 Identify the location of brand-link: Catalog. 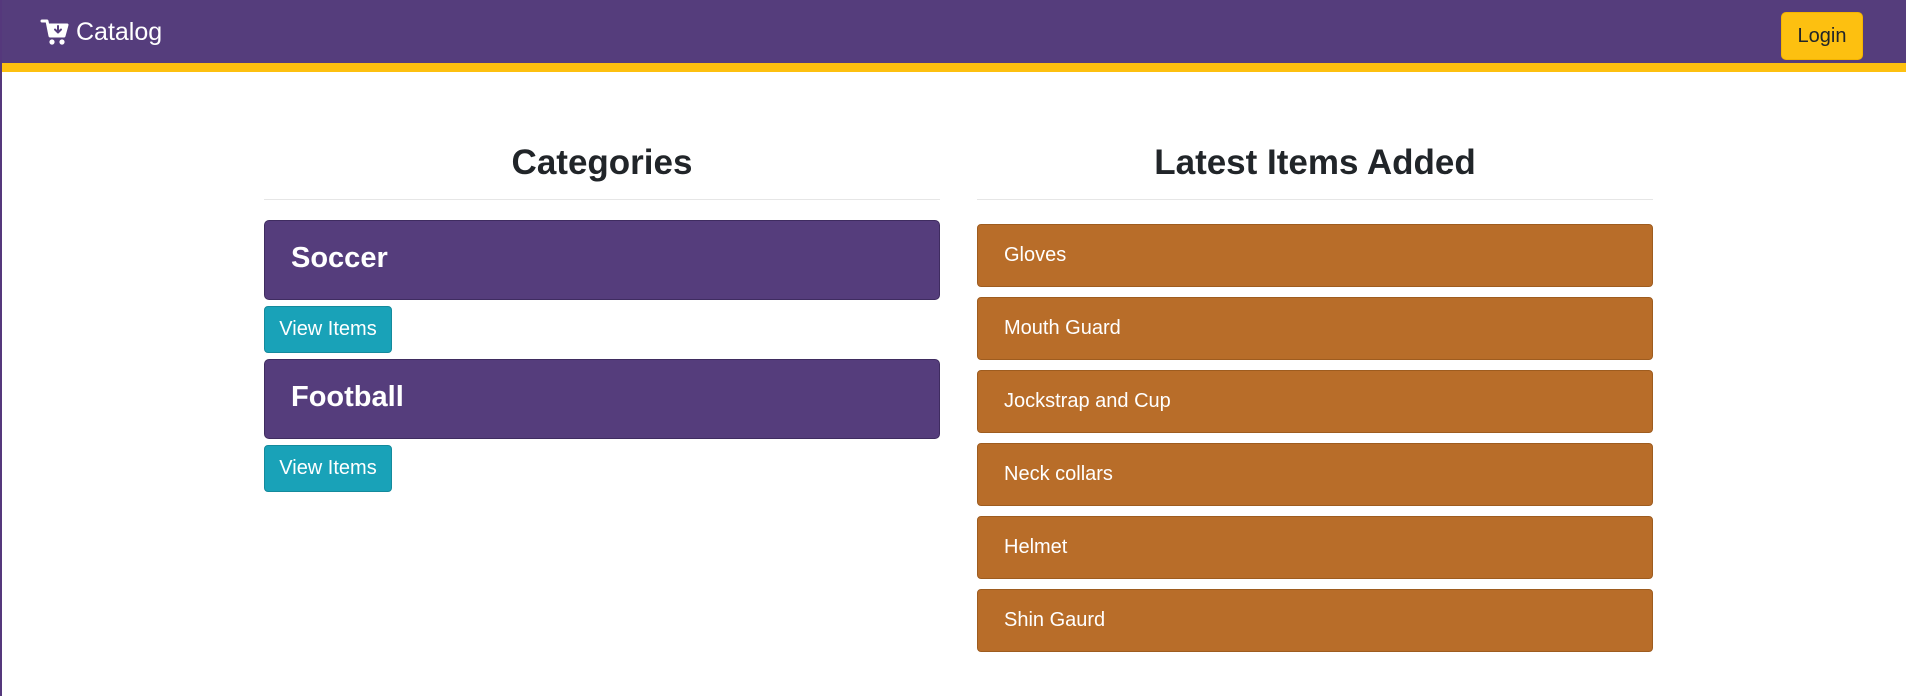
(101, 32).